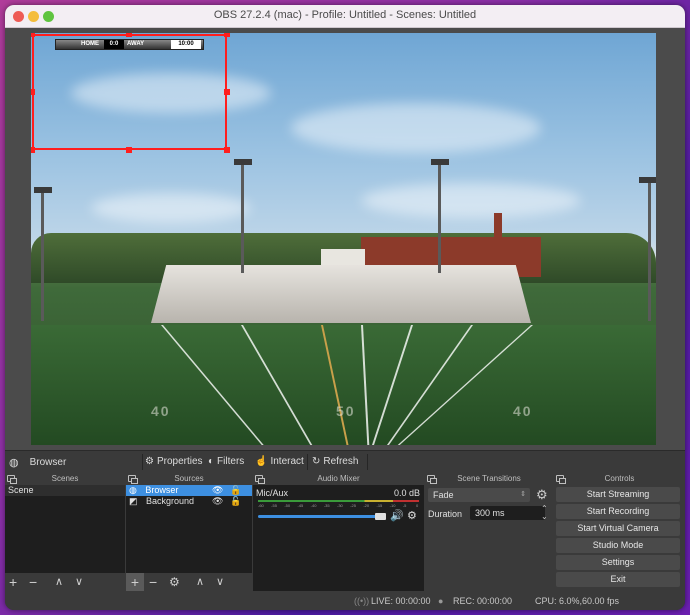  I want to click on scene-transitions-header: Scene Transitions, so click(489, 479).